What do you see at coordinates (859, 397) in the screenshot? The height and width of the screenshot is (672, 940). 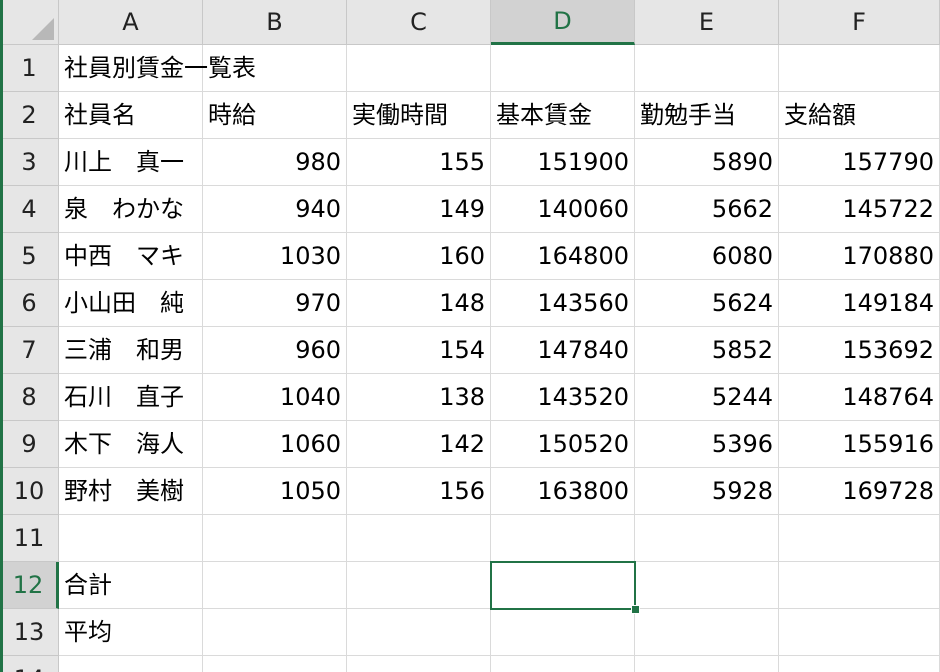 I see `cell-f8: 148764` at bounding box center [859, 397].